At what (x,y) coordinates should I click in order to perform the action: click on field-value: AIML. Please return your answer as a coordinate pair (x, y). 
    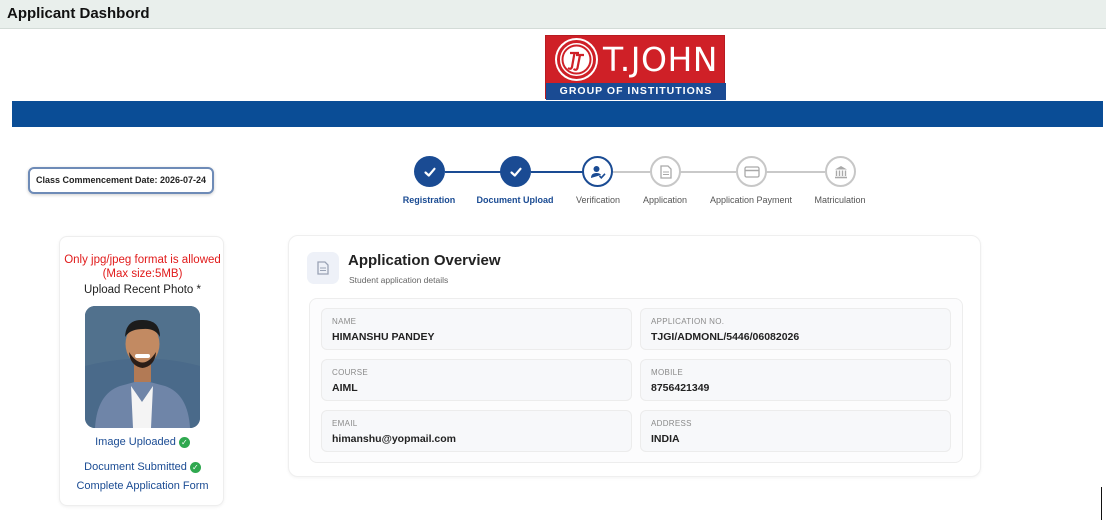
    Looking at the image, I should click on (345, 388).